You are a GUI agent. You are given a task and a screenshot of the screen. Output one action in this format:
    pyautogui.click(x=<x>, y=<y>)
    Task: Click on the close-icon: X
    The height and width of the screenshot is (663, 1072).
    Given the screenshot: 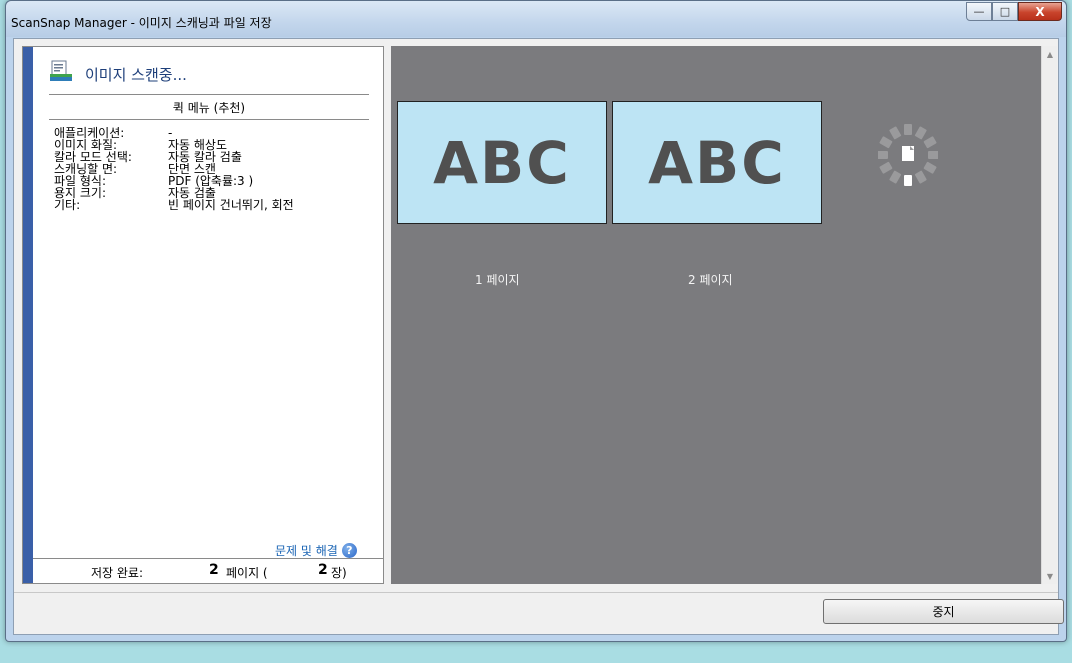 What is the action you would take?
    pyautogui.click(x=1040, y=11)
    